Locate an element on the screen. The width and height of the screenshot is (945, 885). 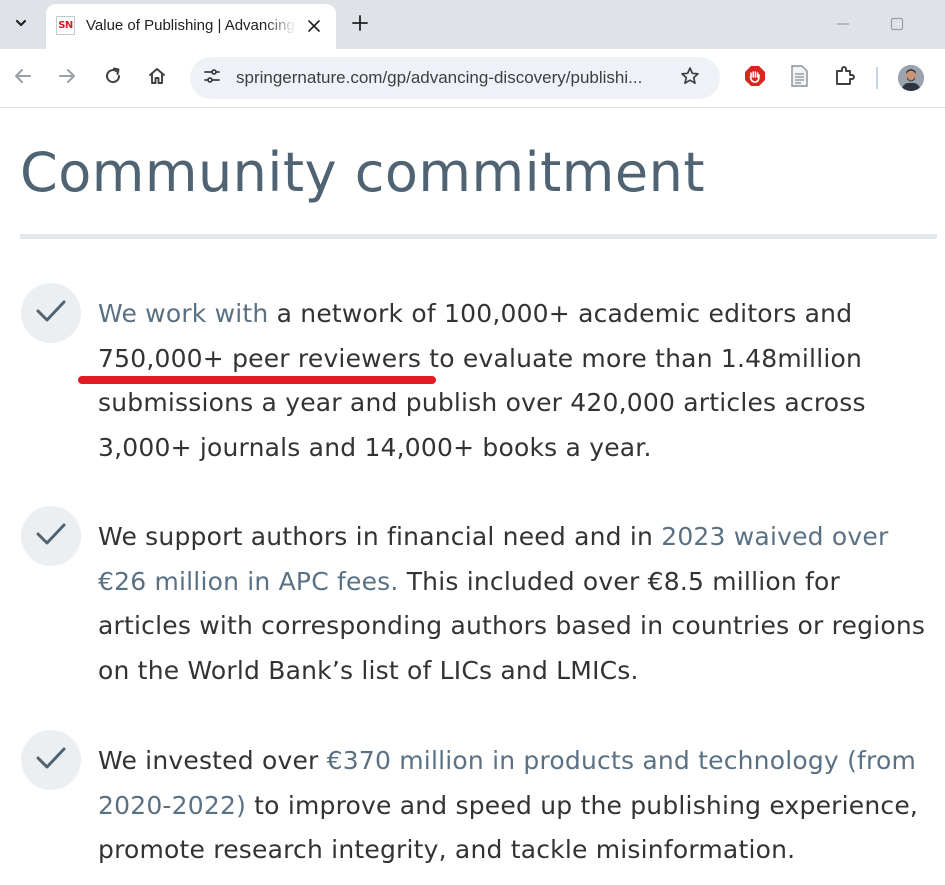
star-icon is located at coordinates (690, 78).